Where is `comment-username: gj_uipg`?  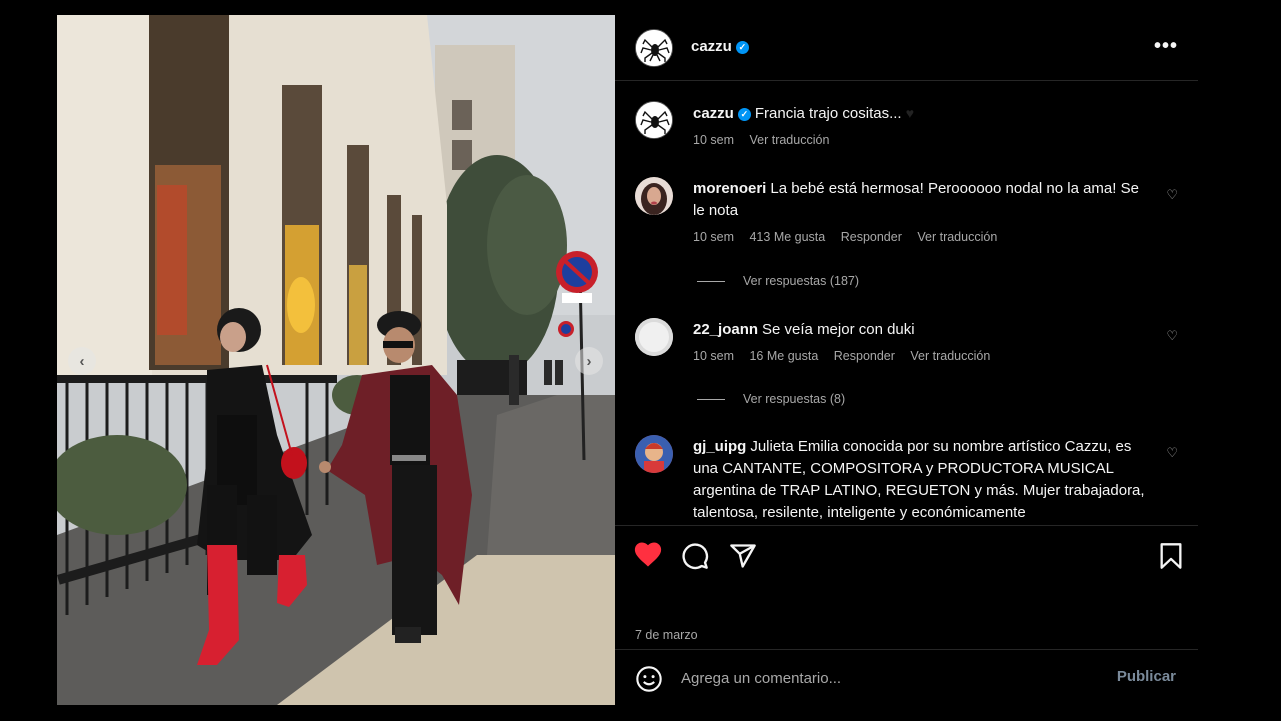 comment-username: gj_uipg is located at coordinates (719, 446).